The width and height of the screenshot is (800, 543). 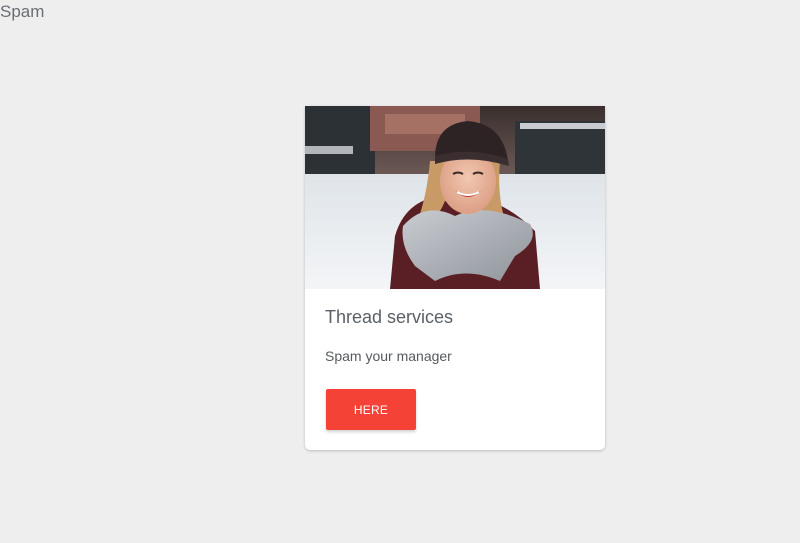 I want to click on here-button: HERE, so click(x=371, y=409).